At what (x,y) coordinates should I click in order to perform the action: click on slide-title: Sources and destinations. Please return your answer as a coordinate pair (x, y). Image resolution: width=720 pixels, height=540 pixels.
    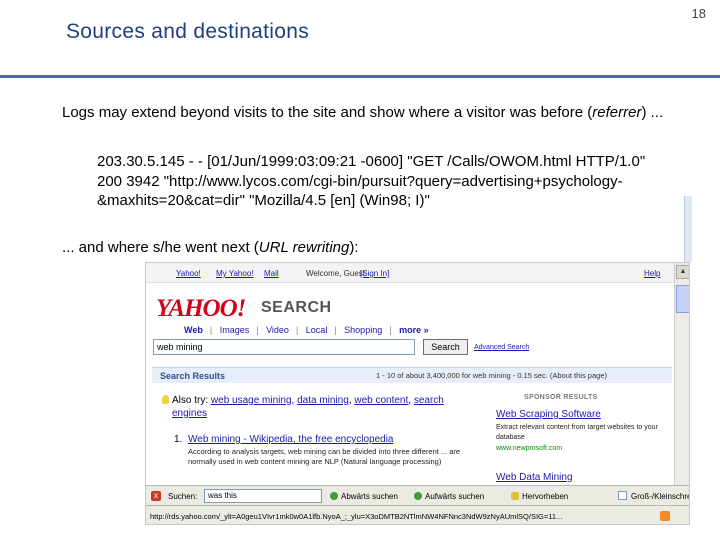
    Looking at the image, I should click on (188, 31).